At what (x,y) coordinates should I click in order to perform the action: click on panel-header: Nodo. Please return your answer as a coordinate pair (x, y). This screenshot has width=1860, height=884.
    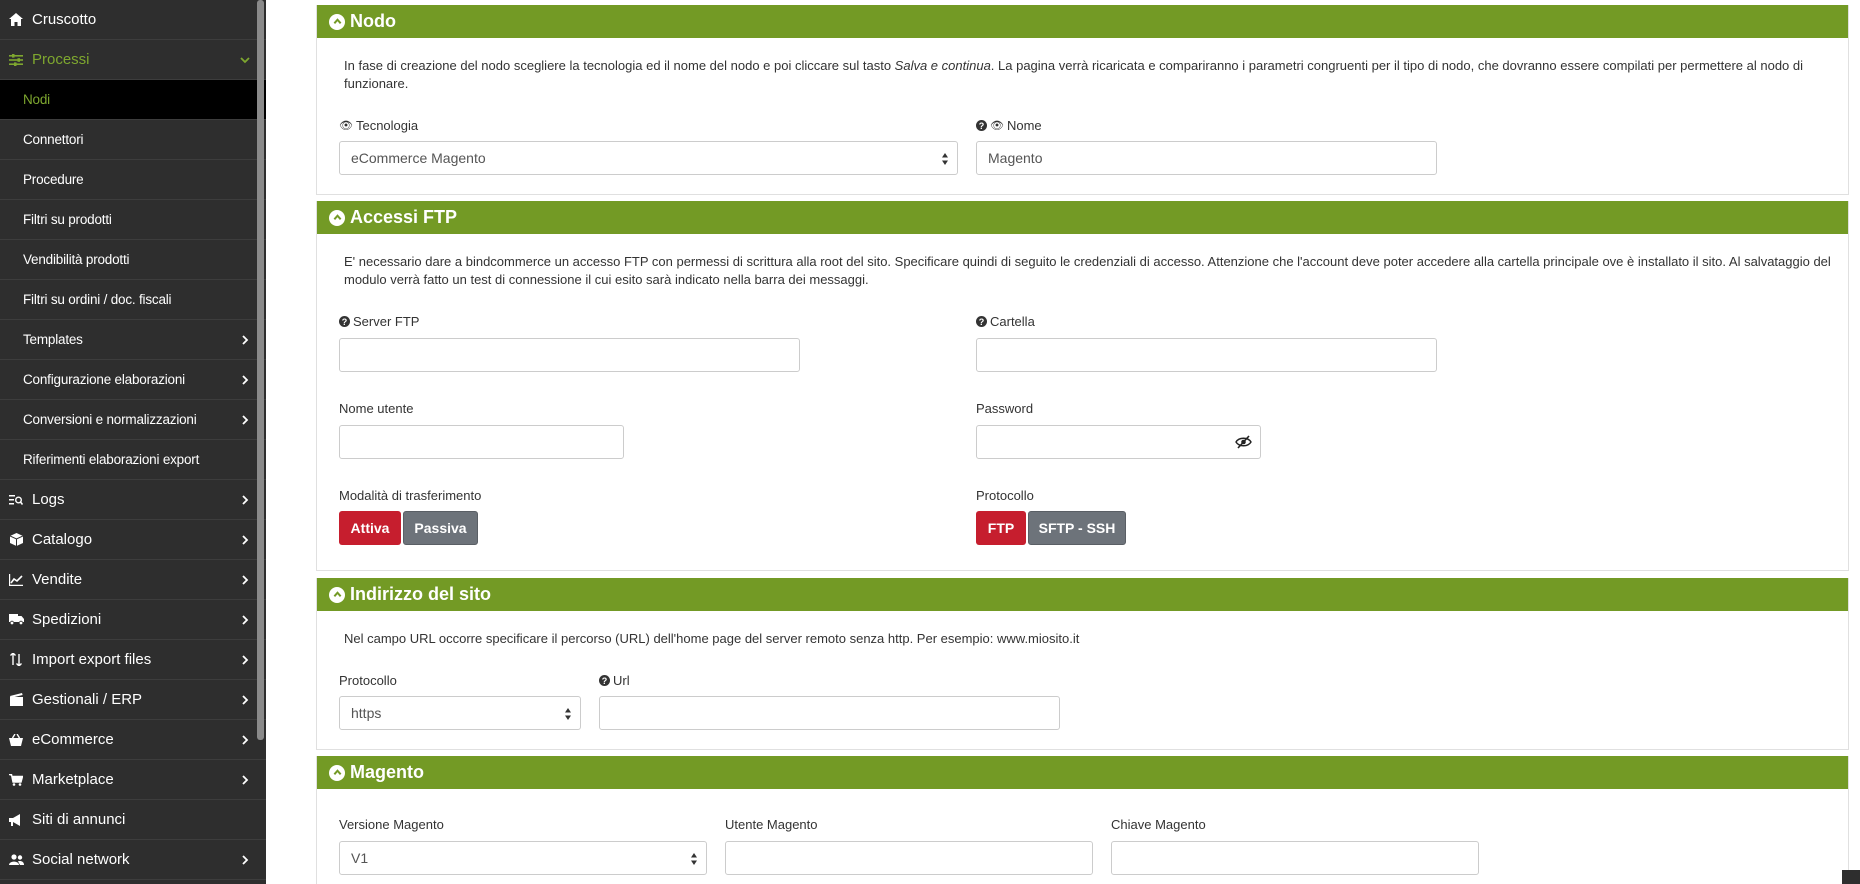
    Looking at the image, I should click on (1082, 21).